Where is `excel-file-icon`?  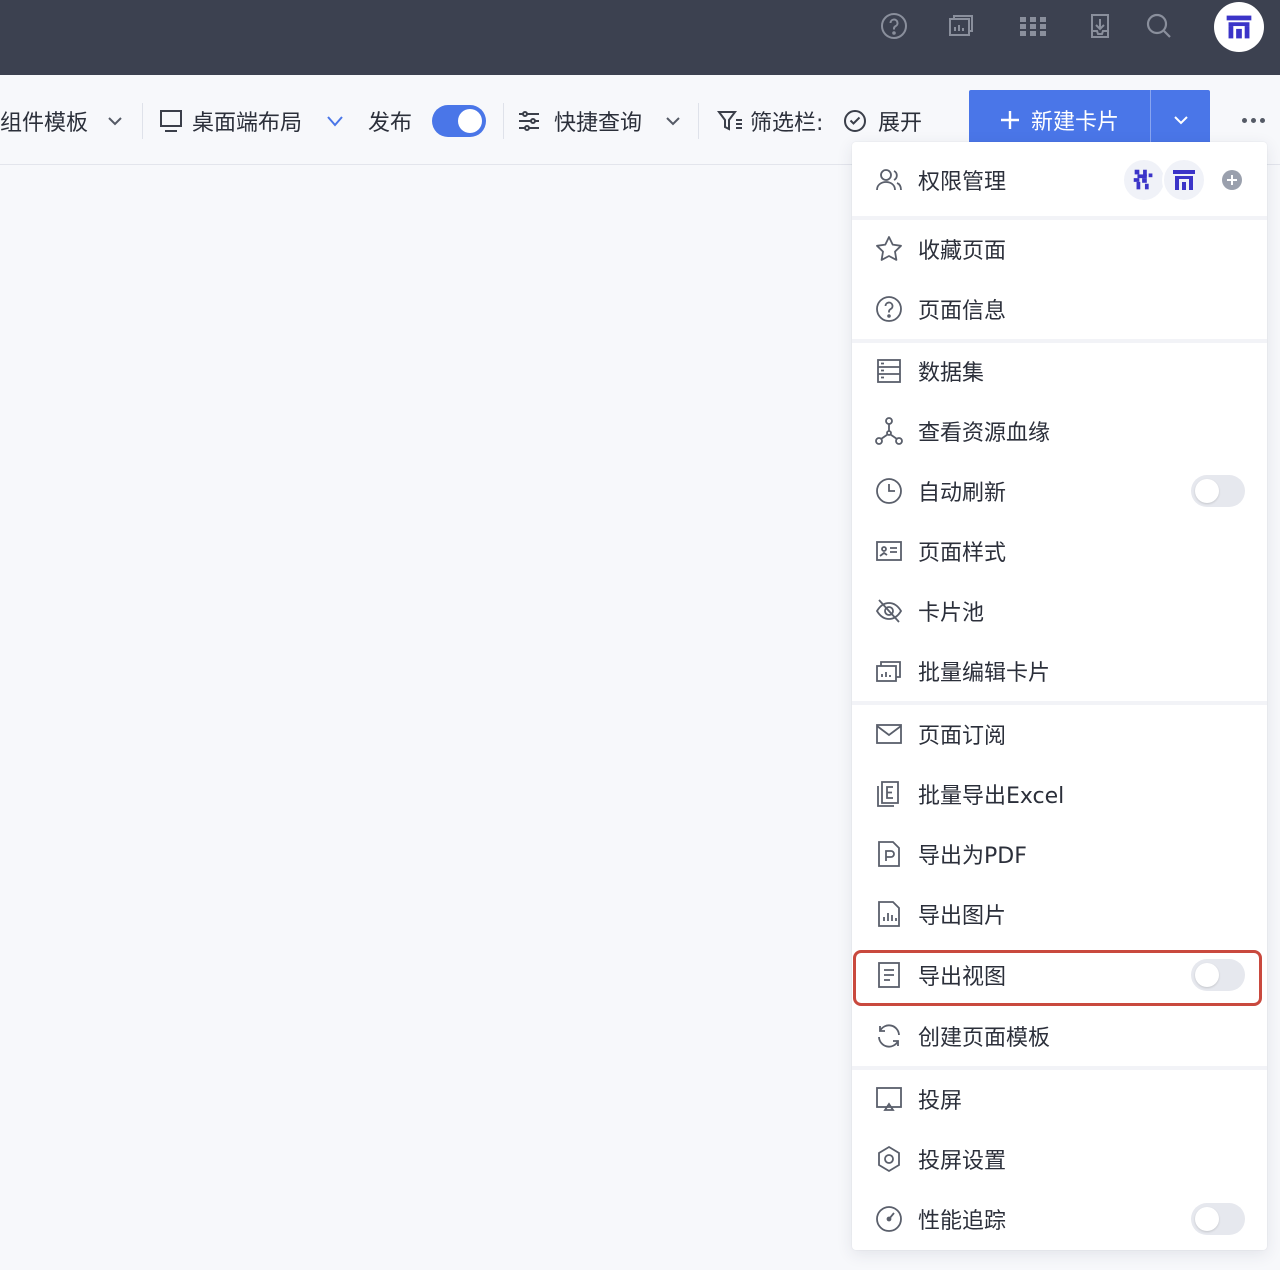
excel-file-icon is located at coordinates (889, 794).